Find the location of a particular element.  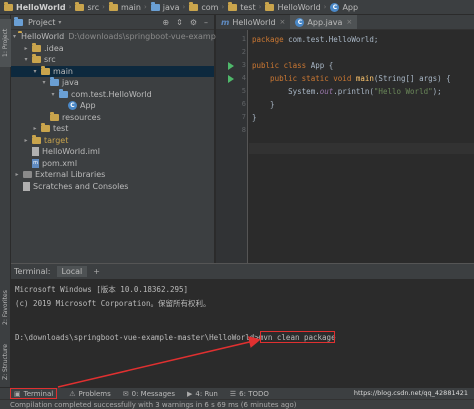

project-panel-title: Project is located at coordinates (41, 22).